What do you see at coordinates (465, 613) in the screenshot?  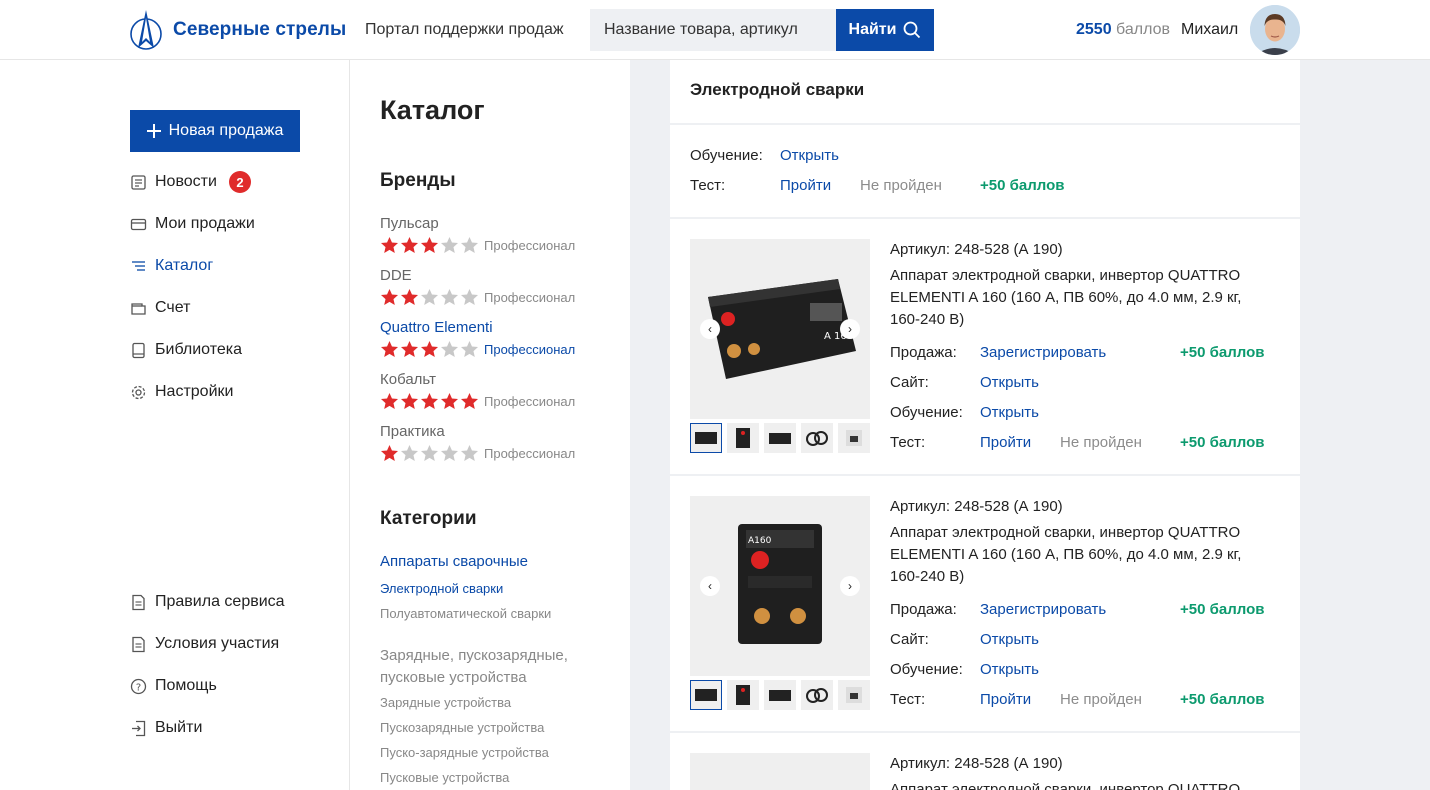 I see `category-semiauto-welding: Полуавтоматической сварки` at bounding box center [465, 613].